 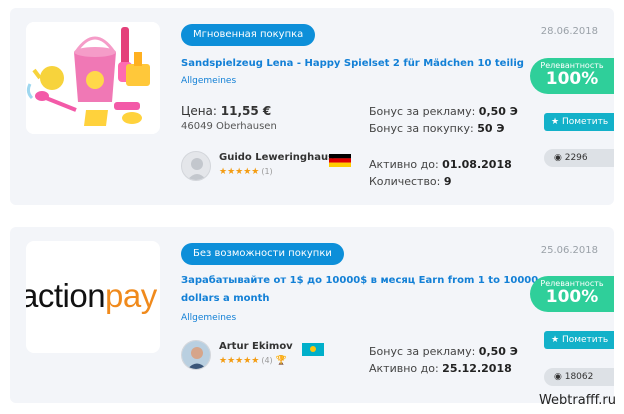 I want to click on seller-info: Artur Ekimov ★★★★★ (4) 🏆, so click(x=261, y=357).